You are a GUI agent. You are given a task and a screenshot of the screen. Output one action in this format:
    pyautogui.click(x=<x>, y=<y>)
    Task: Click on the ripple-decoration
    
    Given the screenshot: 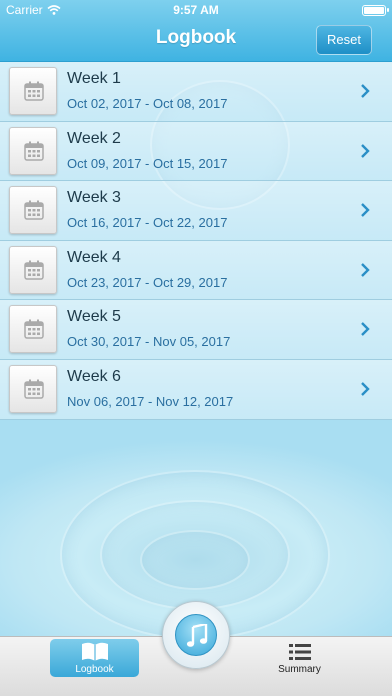 What is the action you would take?
    pyautogui.click(x=195, y=560)
    